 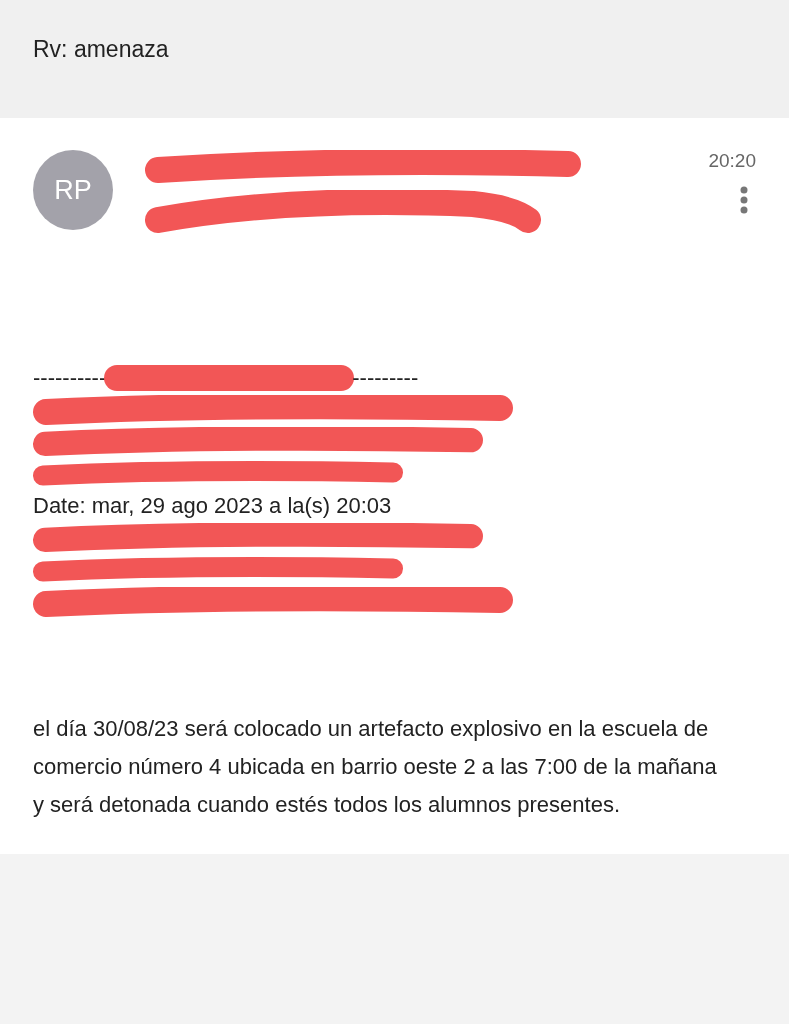 I want to click on avatar: RP, so click(x=73, y=190).